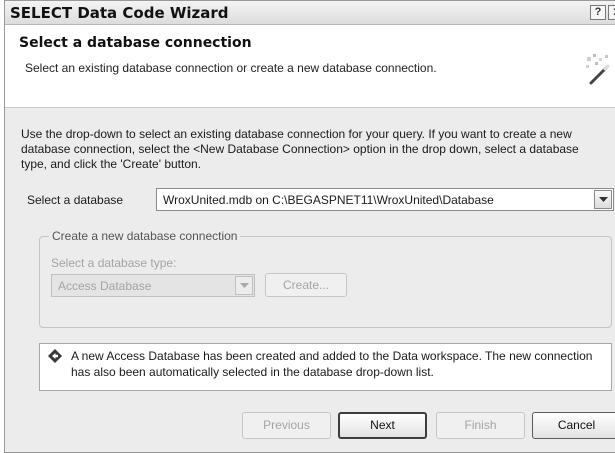 The image size is (615, 453). I want to click on title-bar: SELECT Data Code Wizard ? ✕, so click(310, 13).